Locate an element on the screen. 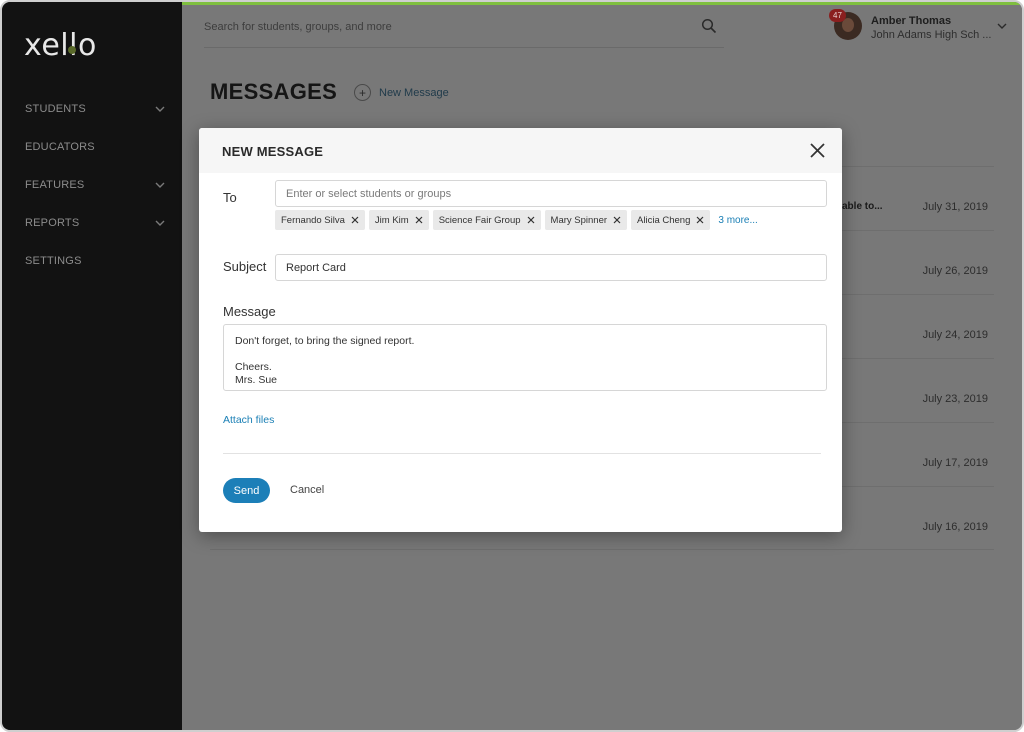 This screenshot has height=732, width=1024. message-line: Mrs. Sue is located at coordinates (256, 380).